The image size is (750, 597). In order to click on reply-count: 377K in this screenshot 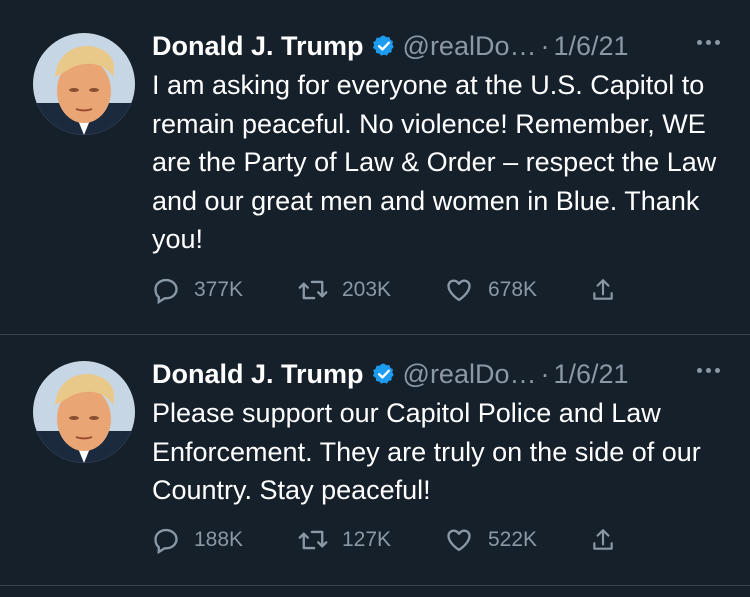, I will do `click(219, 289)`.